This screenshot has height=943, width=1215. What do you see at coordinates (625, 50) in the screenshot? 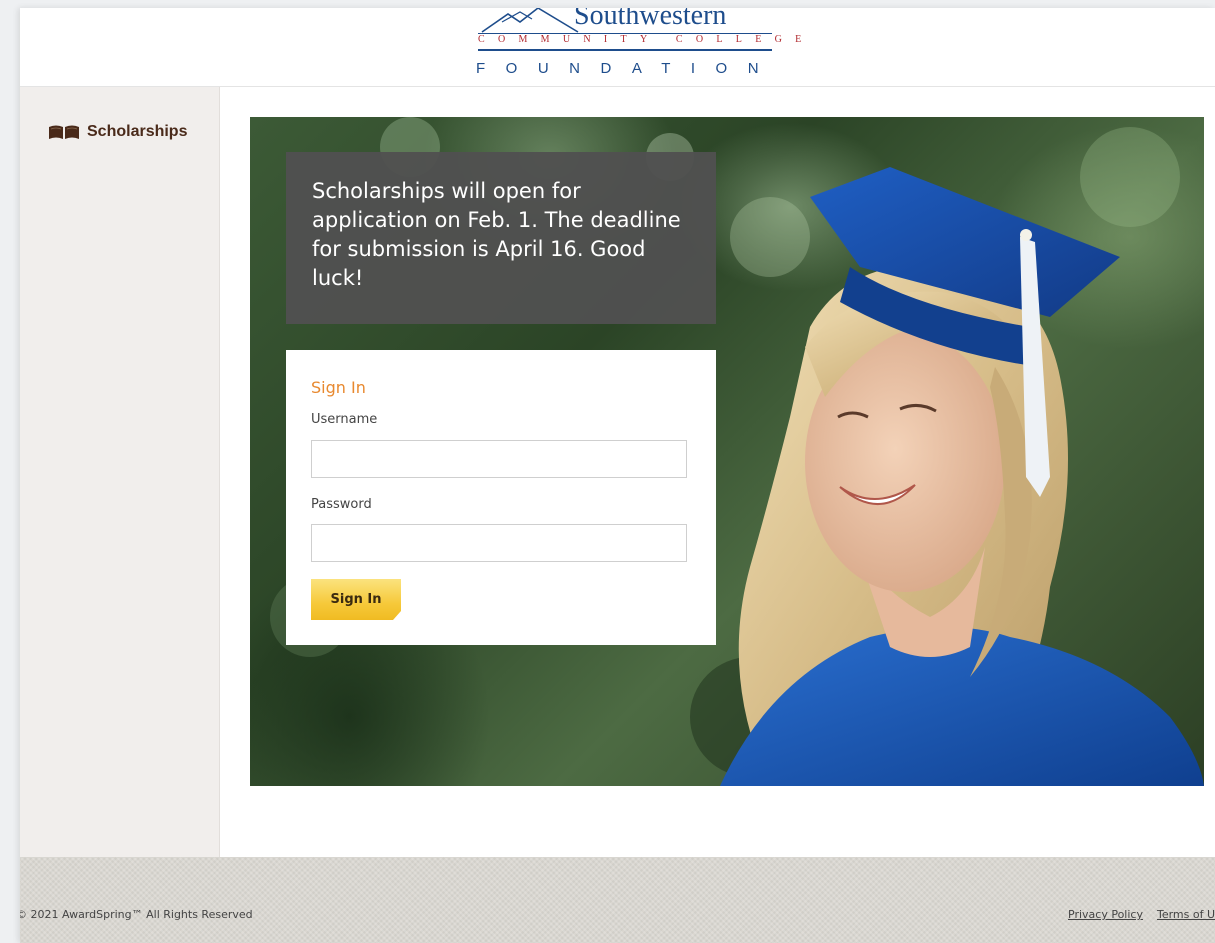
I see `logo-divider` at bounding box center [625, 50].